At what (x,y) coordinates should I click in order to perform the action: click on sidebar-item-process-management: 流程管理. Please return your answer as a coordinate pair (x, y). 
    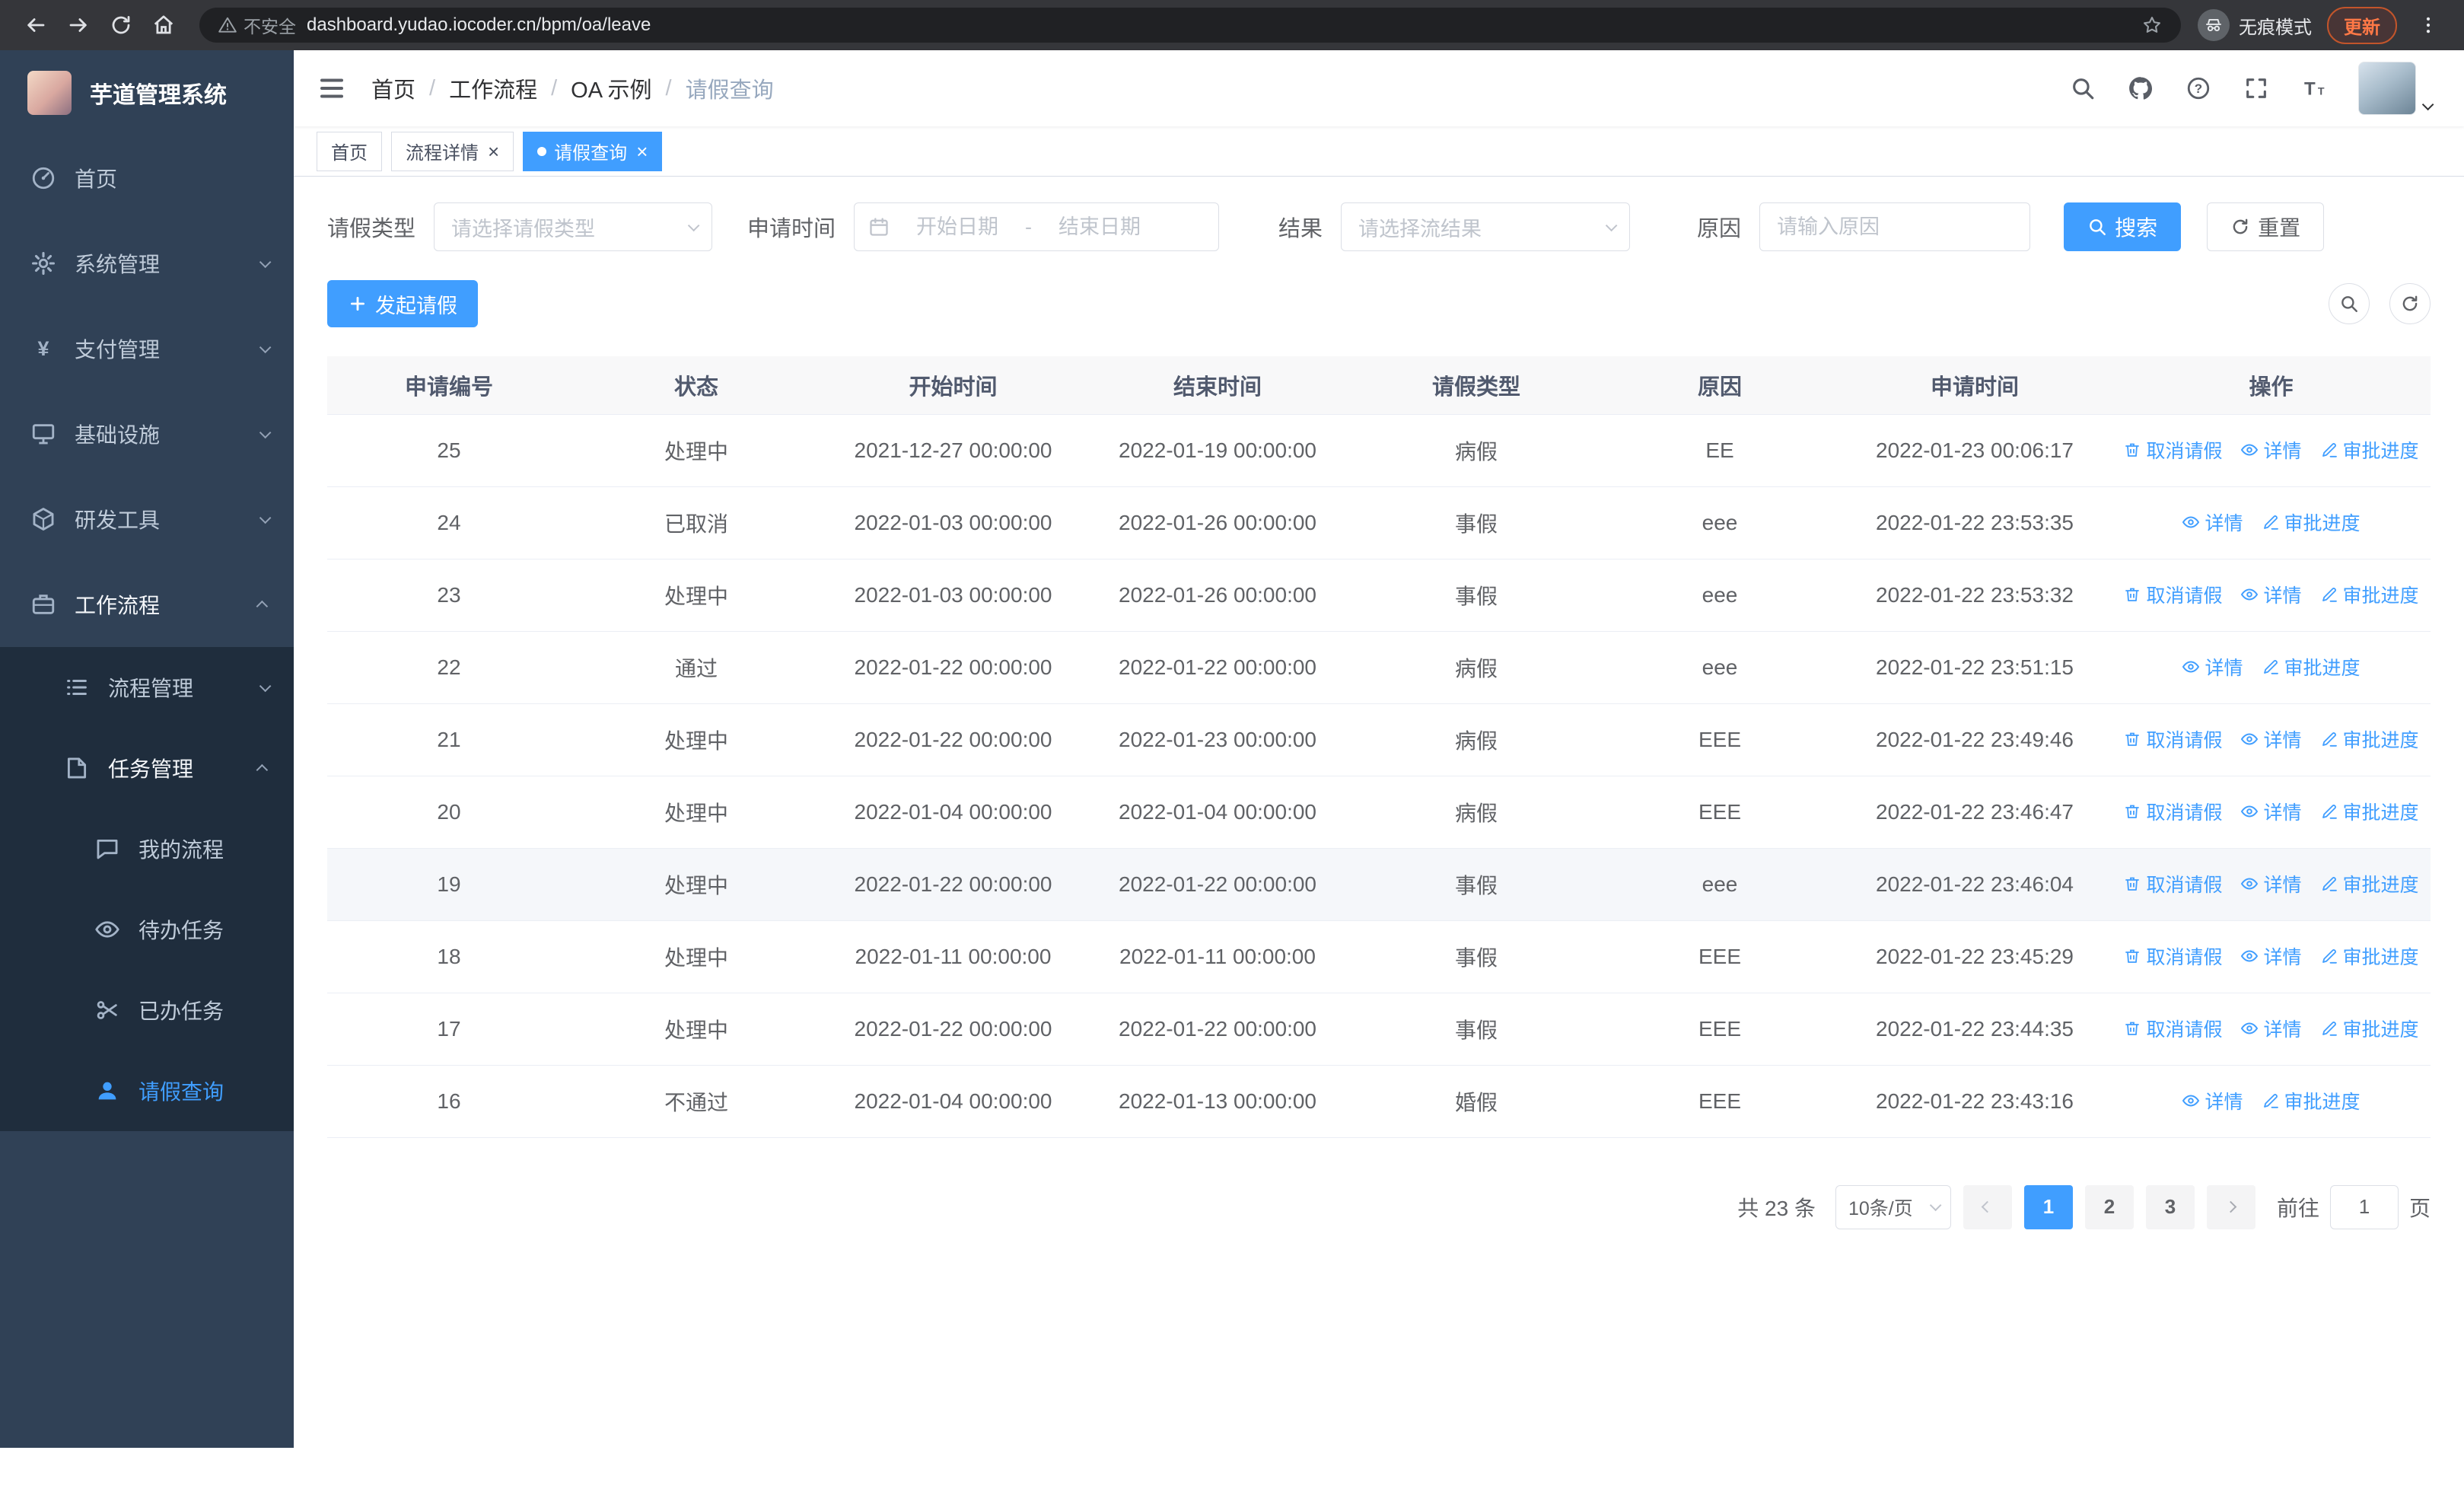
    Looking at the image, I should click on (147, 687).